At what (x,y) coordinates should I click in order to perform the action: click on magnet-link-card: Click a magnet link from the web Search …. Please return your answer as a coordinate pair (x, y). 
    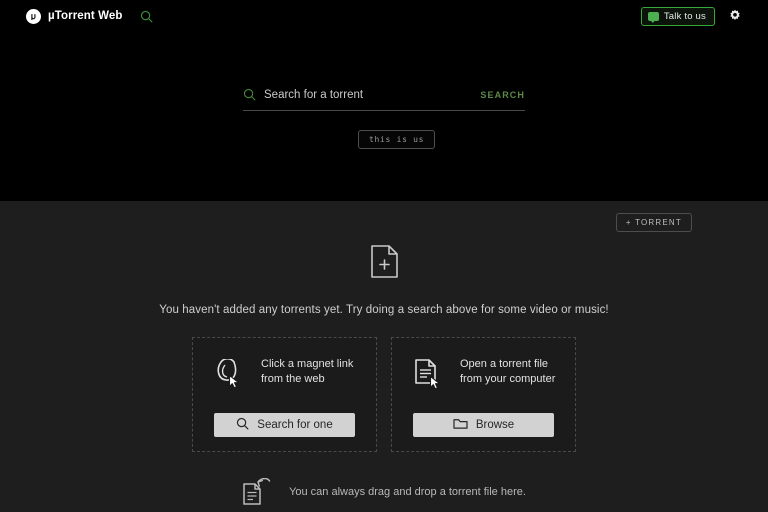
    Looking at the image, I should click on (284, 394).